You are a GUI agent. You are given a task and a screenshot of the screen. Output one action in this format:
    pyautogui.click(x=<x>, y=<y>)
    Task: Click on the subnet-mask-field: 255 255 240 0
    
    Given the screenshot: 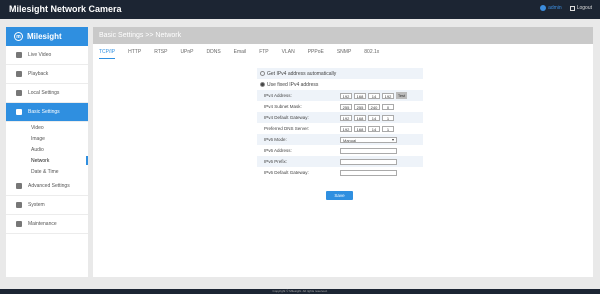 What is the action you would take?
    pyautogui.click(x=368, y=106)
    